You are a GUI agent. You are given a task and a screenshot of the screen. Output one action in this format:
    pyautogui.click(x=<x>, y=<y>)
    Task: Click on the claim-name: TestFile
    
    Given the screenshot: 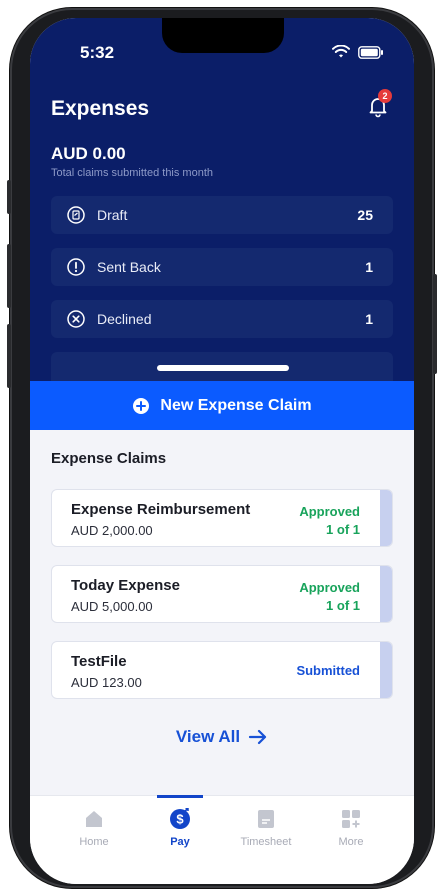 What is the action you would take?
    pyautogui.click(x=99, y=661)
    